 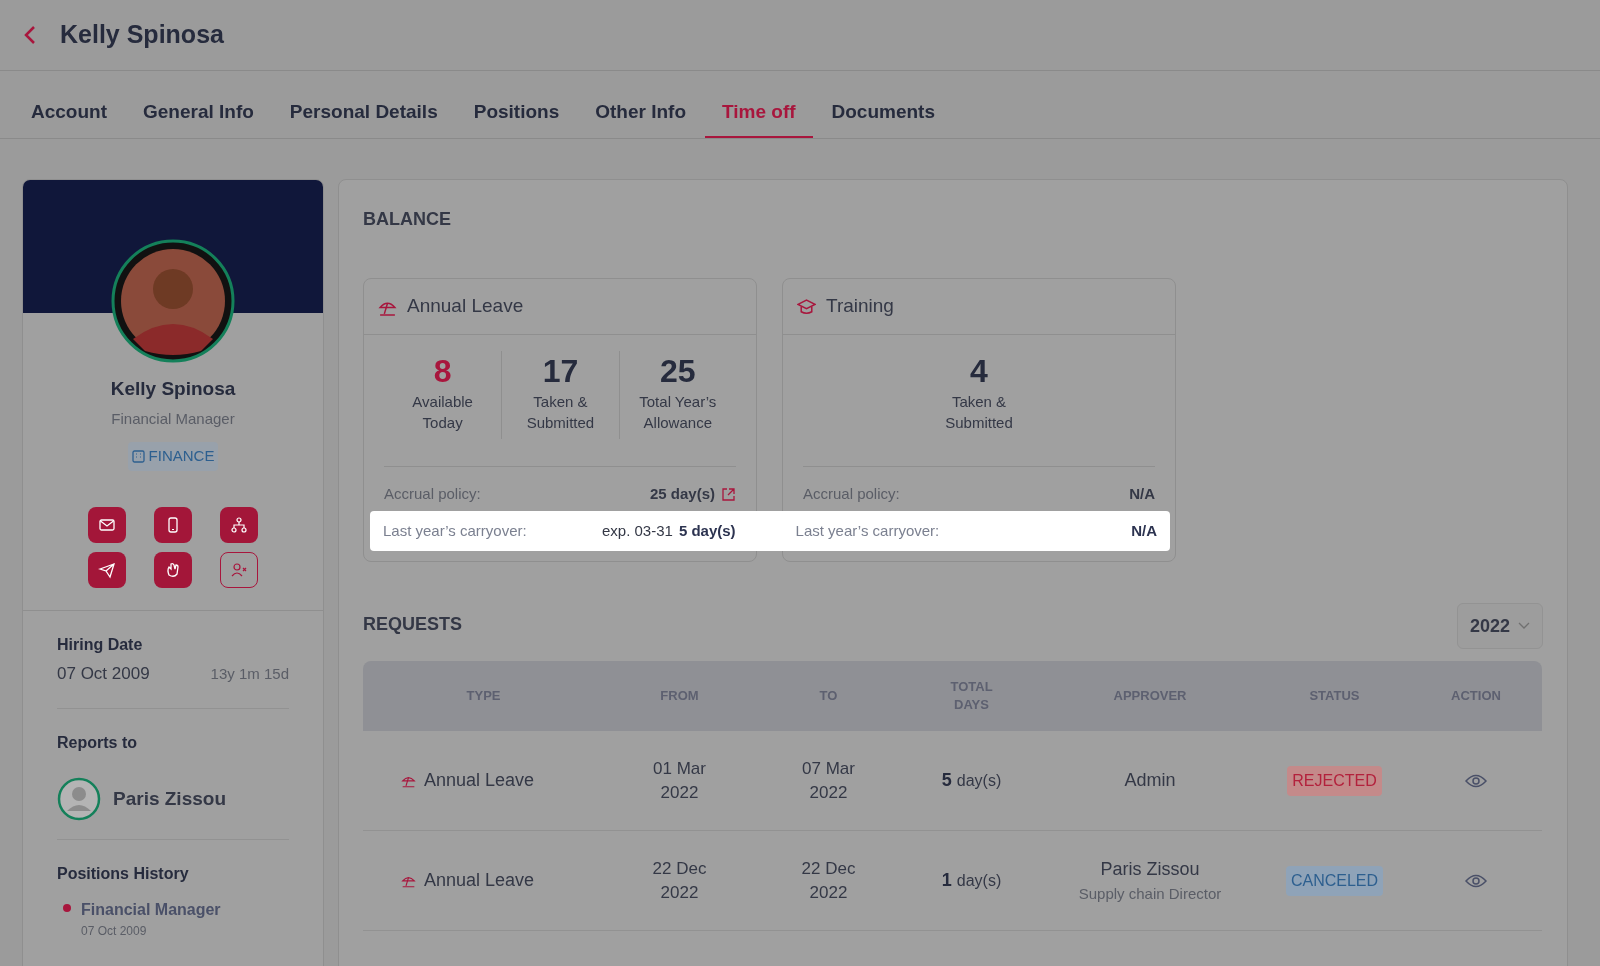 What do you see at coordinates (142, 35) in the screenshot?
I see `page-title: Kelly Spinosa` at bounding box center [142, 35].